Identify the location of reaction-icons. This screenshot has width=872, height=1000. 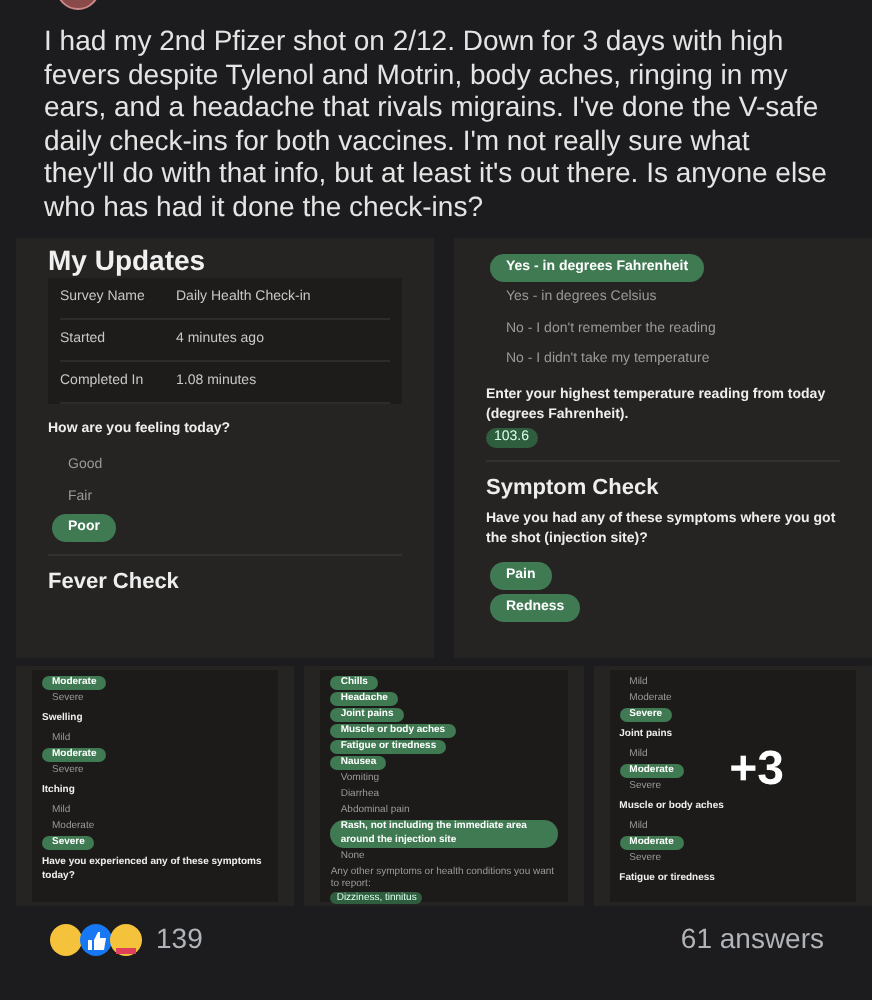
(96, 939).